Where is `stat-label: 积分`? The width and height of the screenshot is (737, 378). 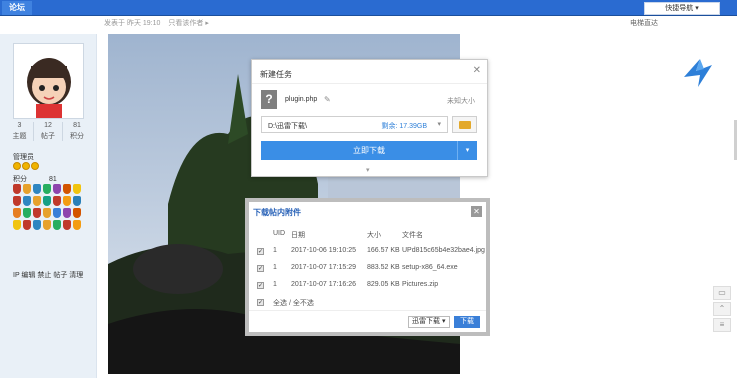
stat-label: 积分 is located at coordinates (77, 136).